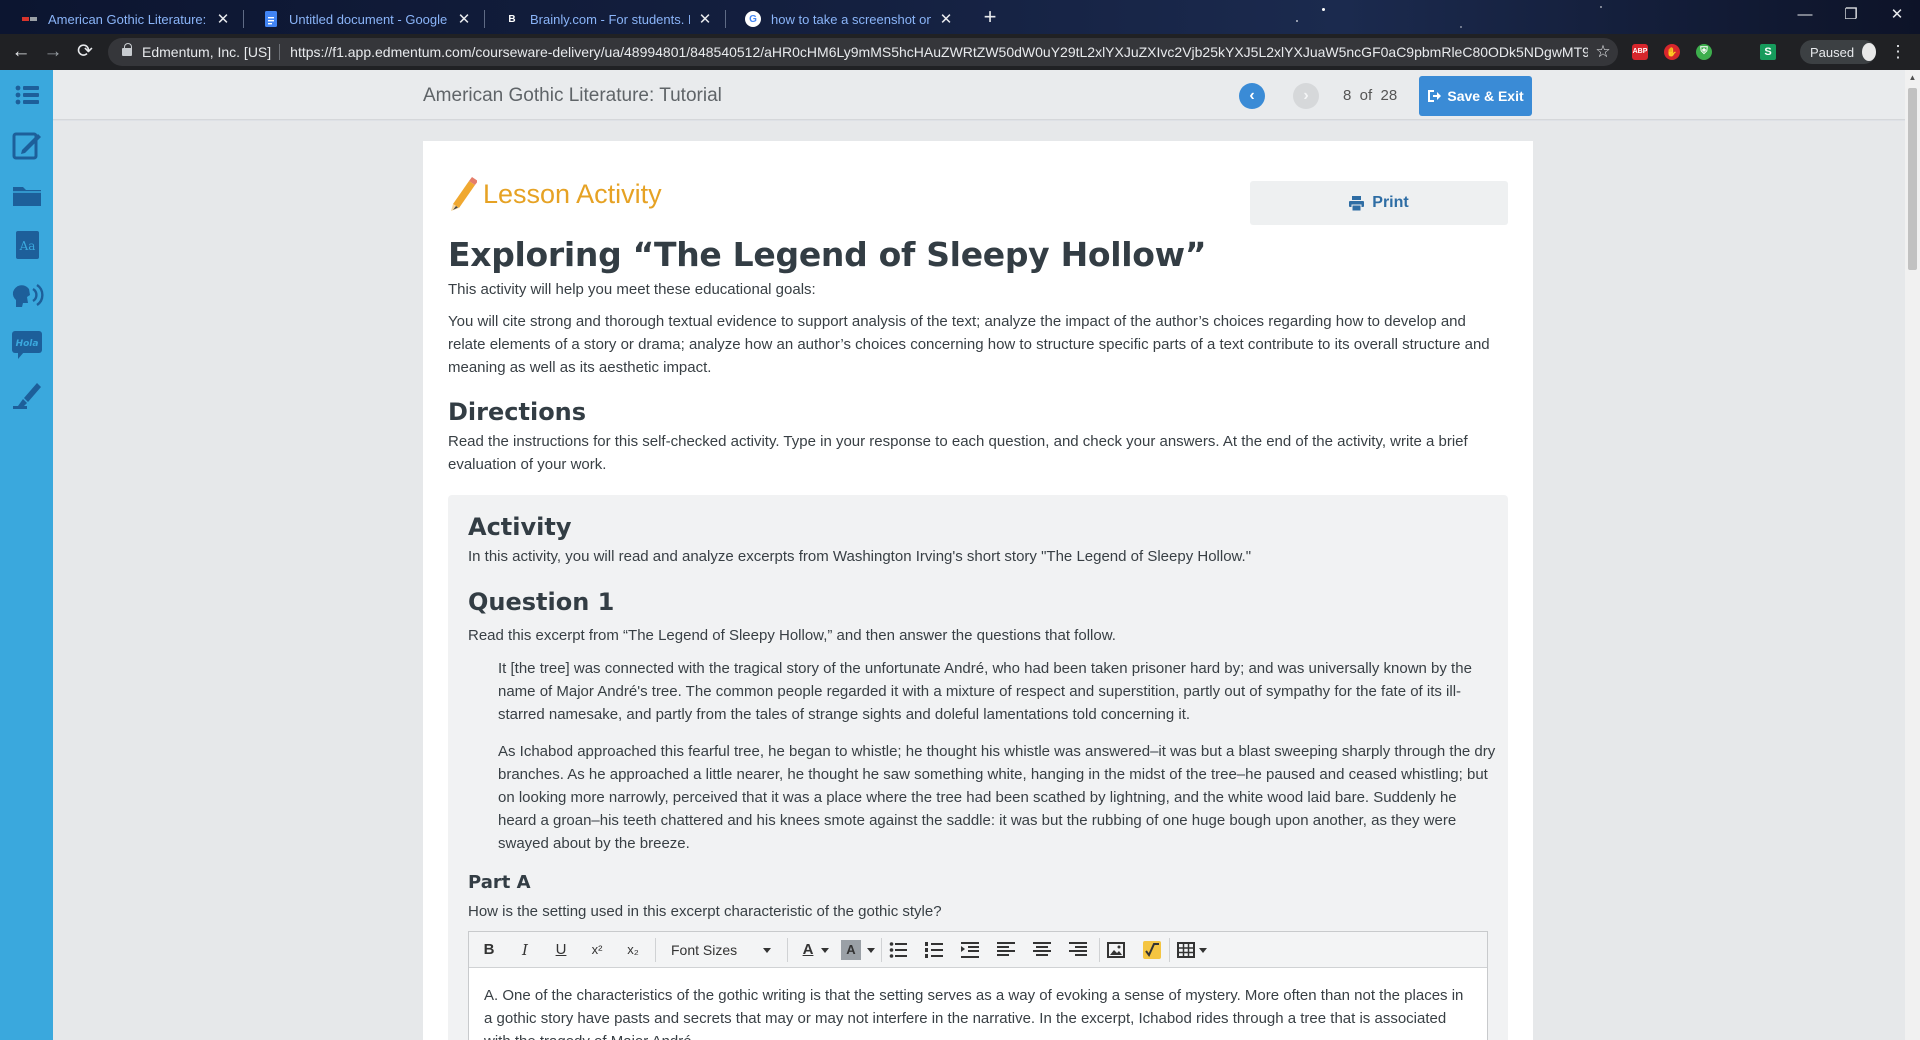  Describe the element at coordinates (610, 19) in the screenshot. I see `tab-title: Brainly.com - For students. By st` at that location.